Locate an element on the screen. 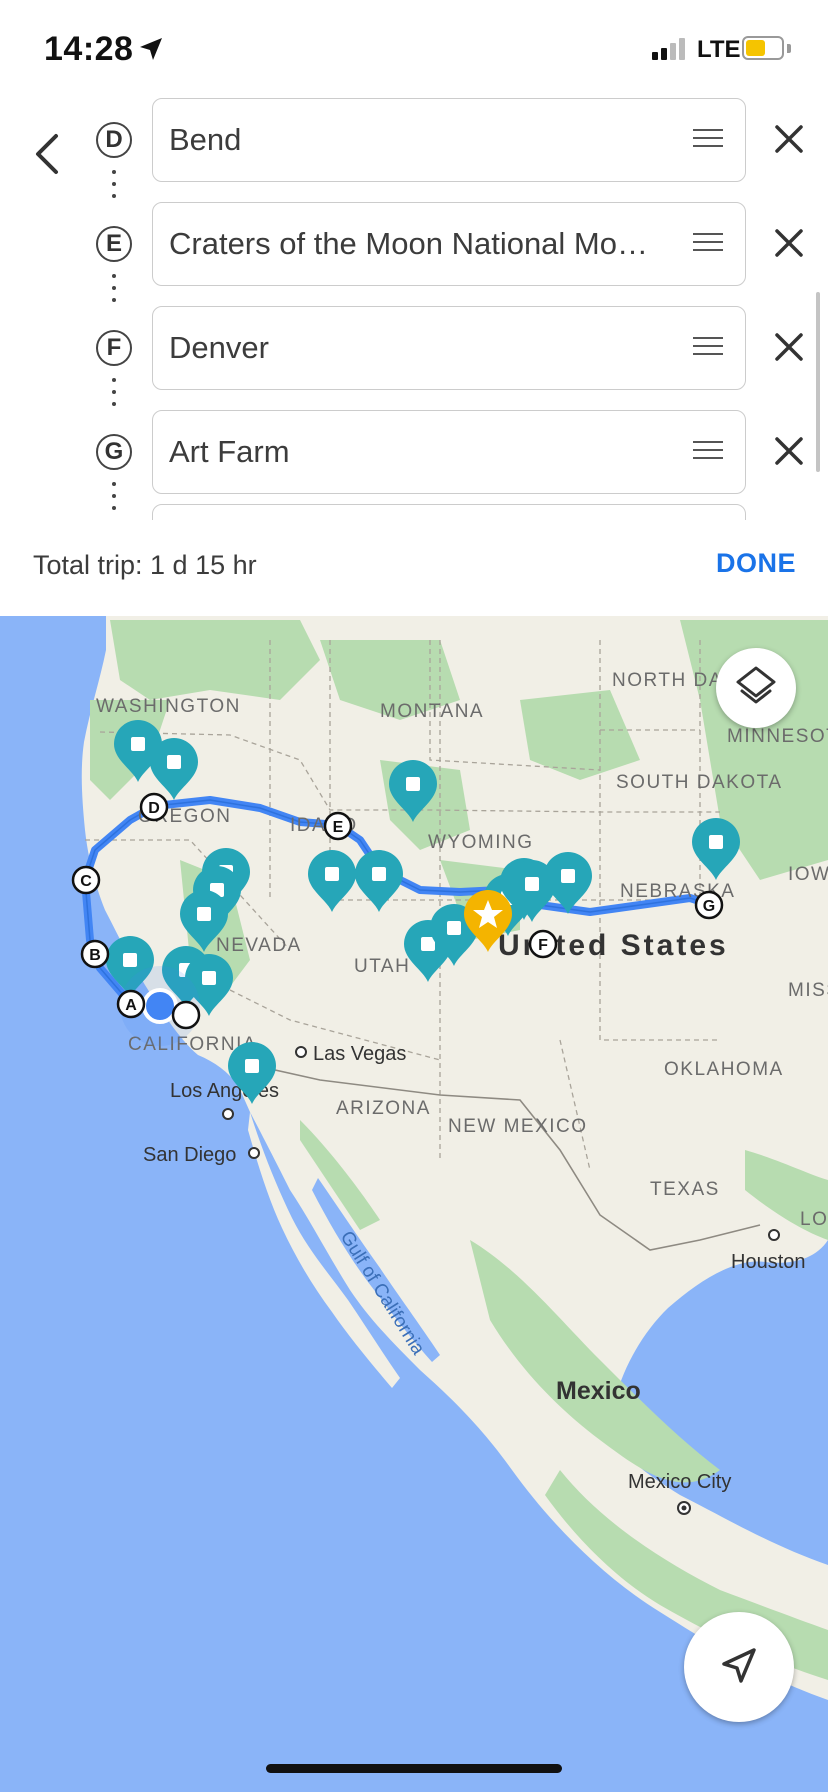 The width and height of the screenshot is (828, 1792). stop-row-g: G Art Farm is located at coordinates (414, 460).